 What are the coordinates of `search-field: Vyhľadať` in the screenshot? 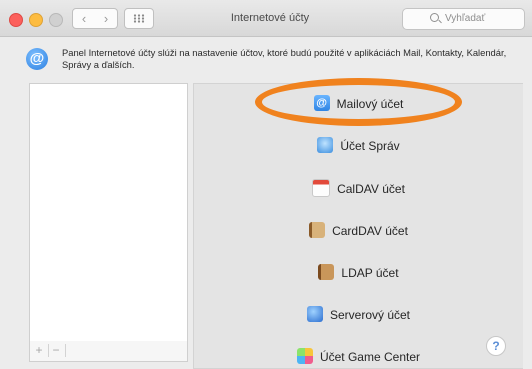 It's located at (463, 19).